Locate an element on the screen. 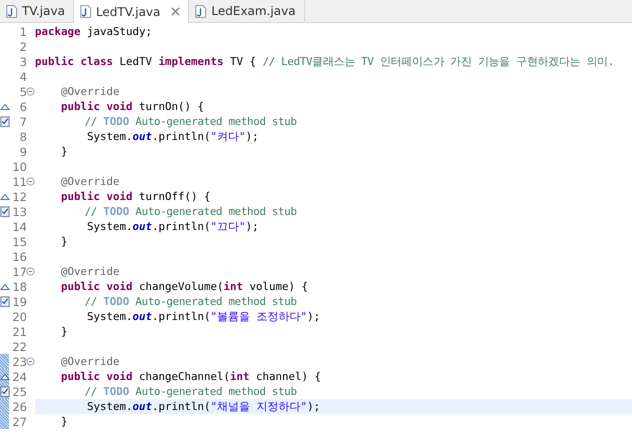 The image size is (632, 436). line-number: 23 is located at coordinates (19, 361).